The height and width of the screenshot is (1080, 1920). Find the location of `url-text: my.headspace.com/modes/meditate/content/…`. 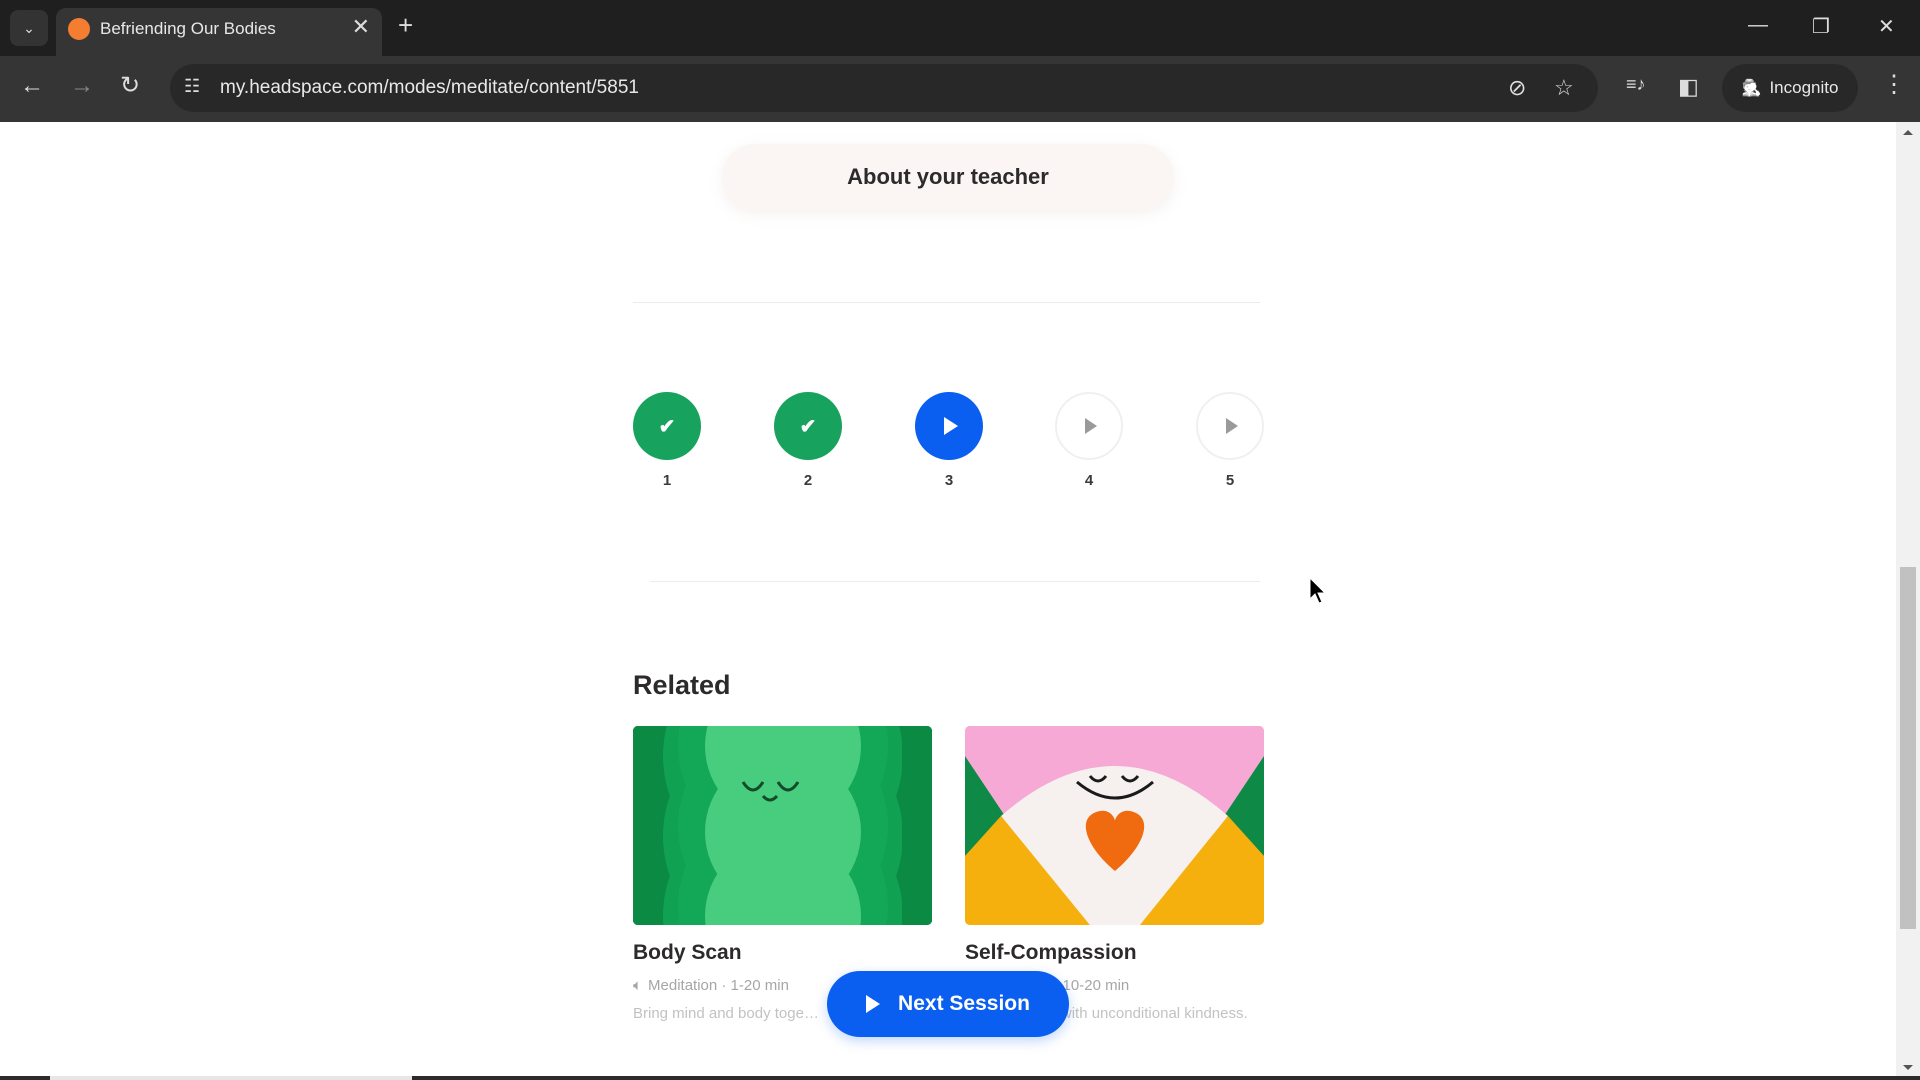

url-text: my.headspace.com/modes/meditate/content/… is located at coordinates (429, 88).